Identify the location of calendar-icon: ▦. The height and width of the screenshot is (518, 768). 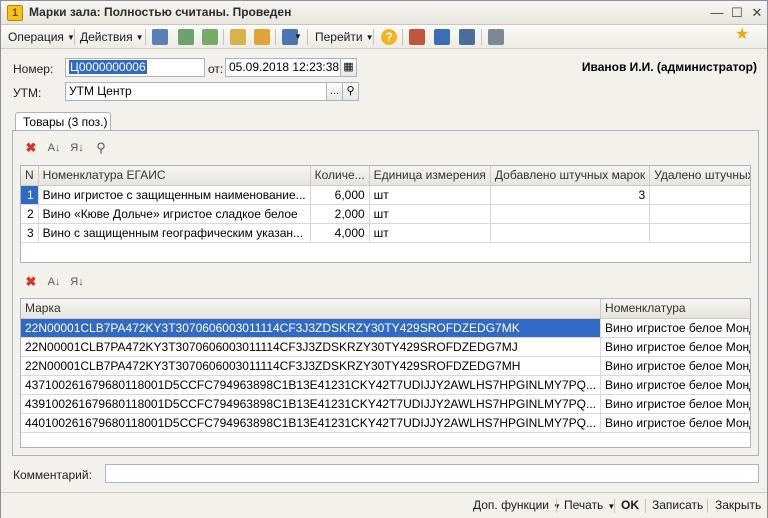
(348, 67).